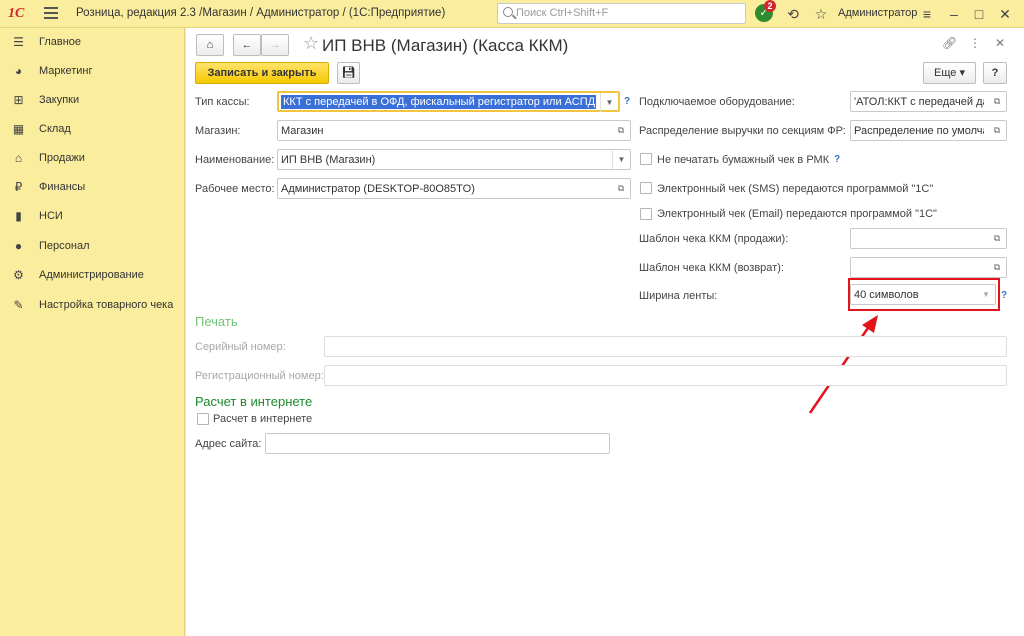 The height and width of the screenshot is (636, 1024). Describe the element at coordinates (263, 419) in the screenshot. I see `internet-checkbox-label: Расчет в интернете` at that location.